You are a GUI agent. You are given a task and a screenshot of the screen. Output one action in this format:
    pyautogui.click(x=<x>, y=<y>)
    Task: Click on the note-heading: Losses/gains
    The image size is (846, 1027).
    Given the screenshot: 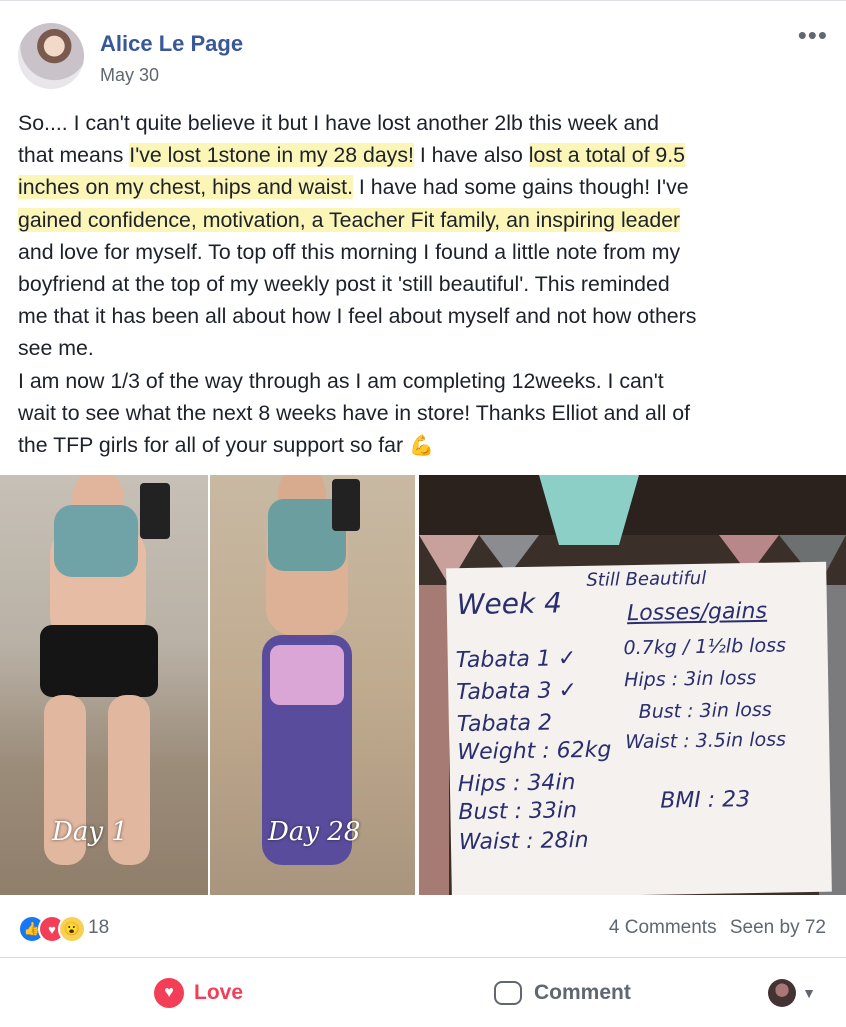 What is the action you would take?
    pyautogui.click(x=697, y=612)
    